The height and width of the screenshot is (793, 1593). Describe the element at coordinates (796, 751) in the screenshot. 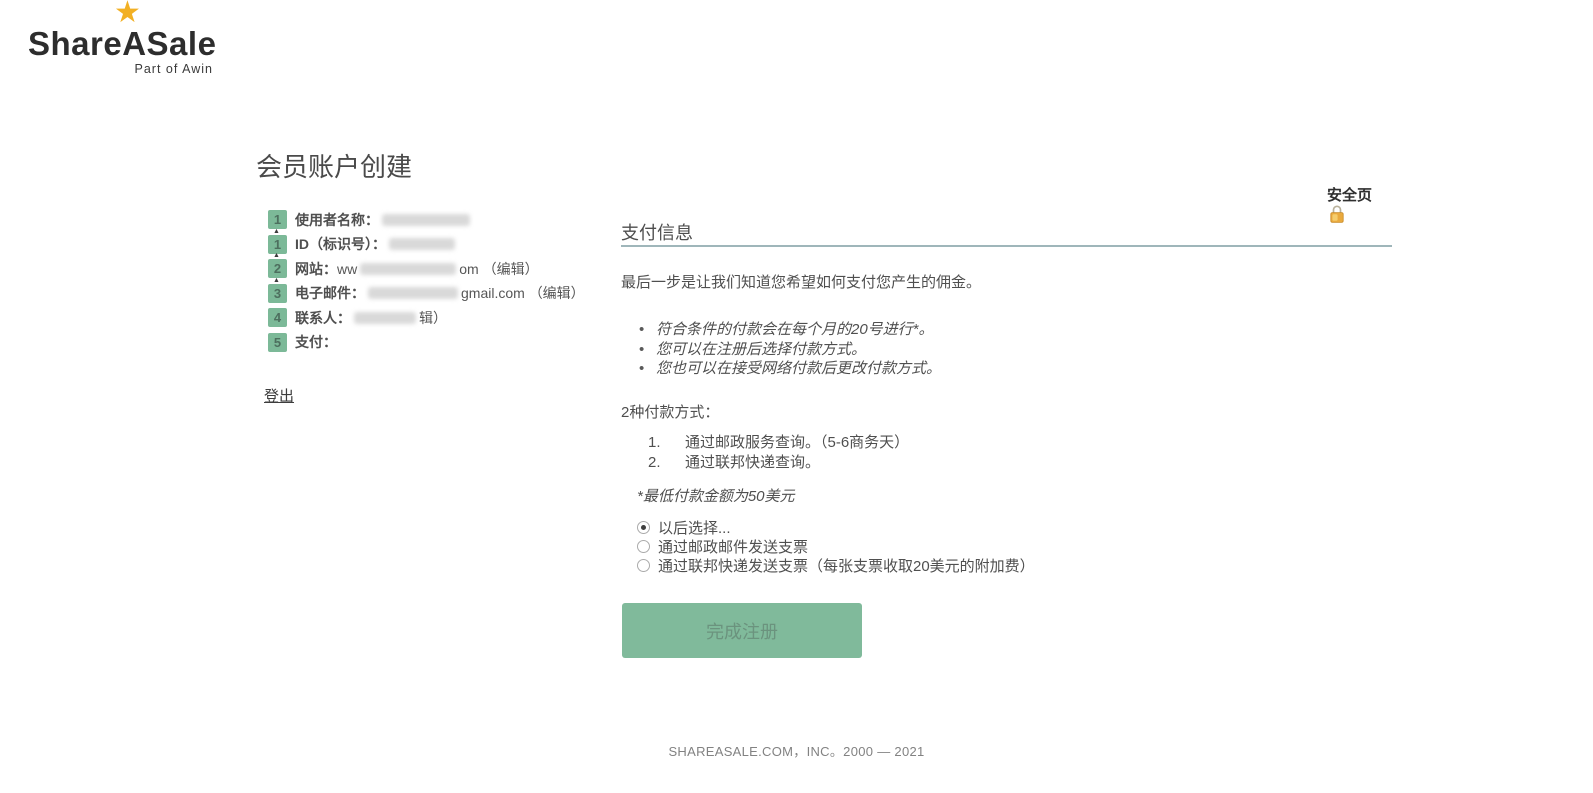

I see `footer-copyright: SHAREASALE.COM，INC。2000 — 2021` at that location.